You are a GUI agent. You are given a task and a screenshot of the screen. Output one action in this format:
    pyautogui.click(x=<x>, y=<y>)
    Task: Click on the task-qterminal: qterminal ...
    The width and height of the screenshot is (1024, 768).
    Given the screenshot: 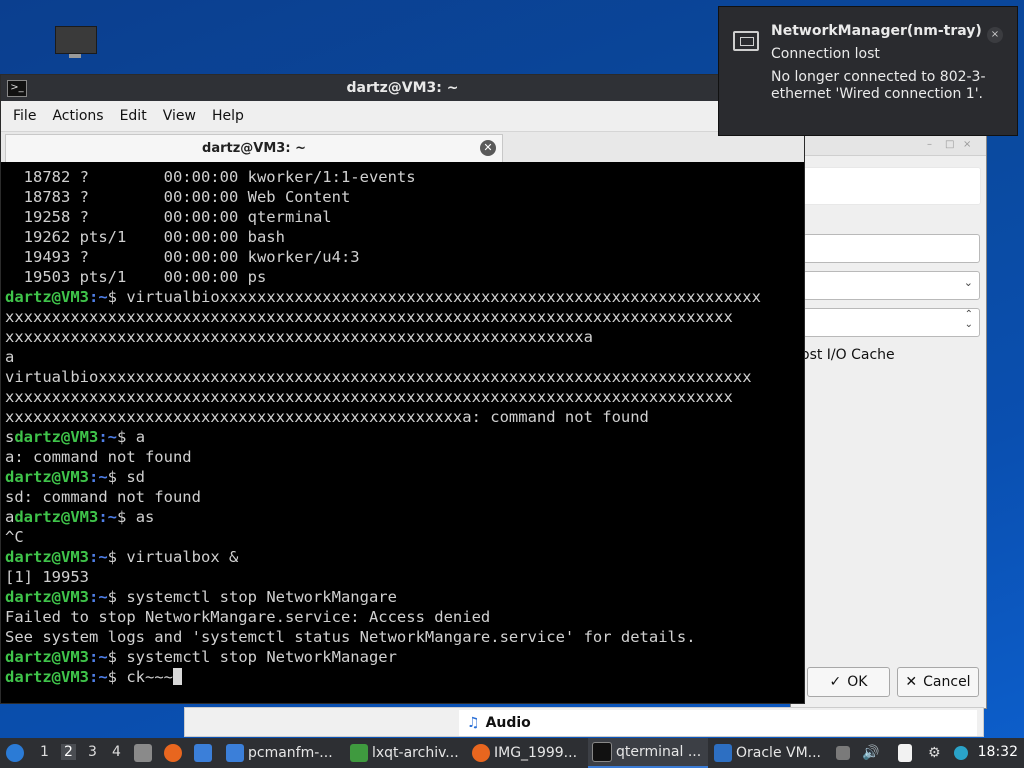 What is the action you would take?
    pyautogui.click(x=648, y=753)
    